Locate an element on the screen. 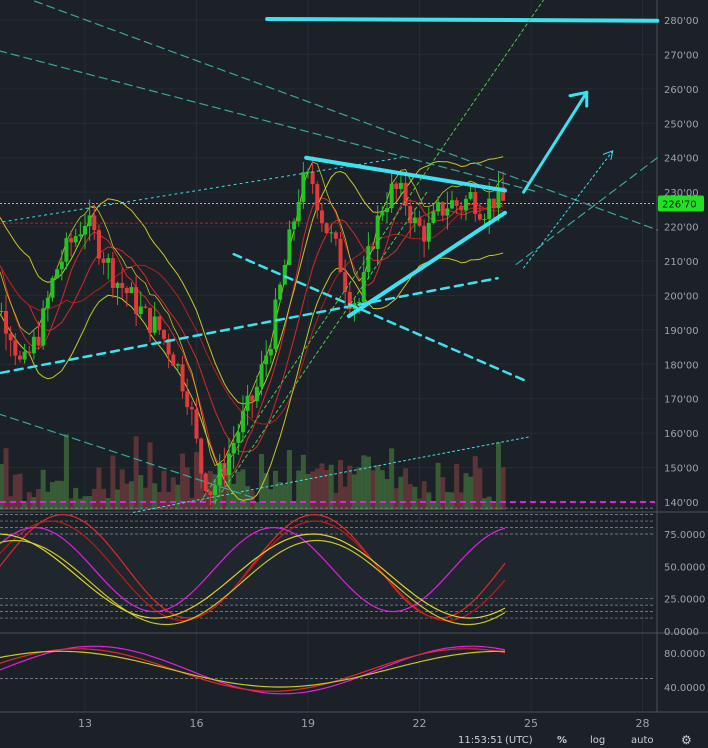 The height and width of the screenshot is (748, 708). price-tick-label: 240'00 is located at coordinates (681, 159).